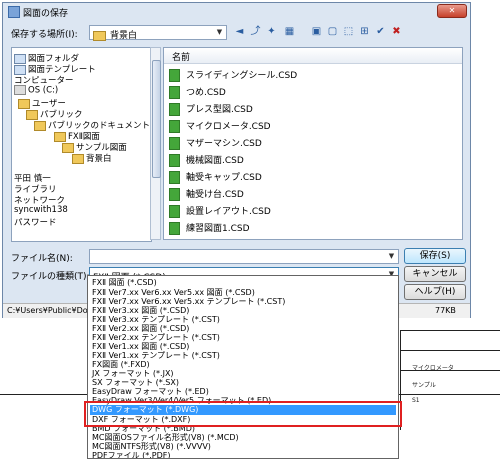 This screenshot has width=500, height=459. Describe the element at coordinates (41, 210) in the screenshot. I see `tree-item: syncwith138` at that location.